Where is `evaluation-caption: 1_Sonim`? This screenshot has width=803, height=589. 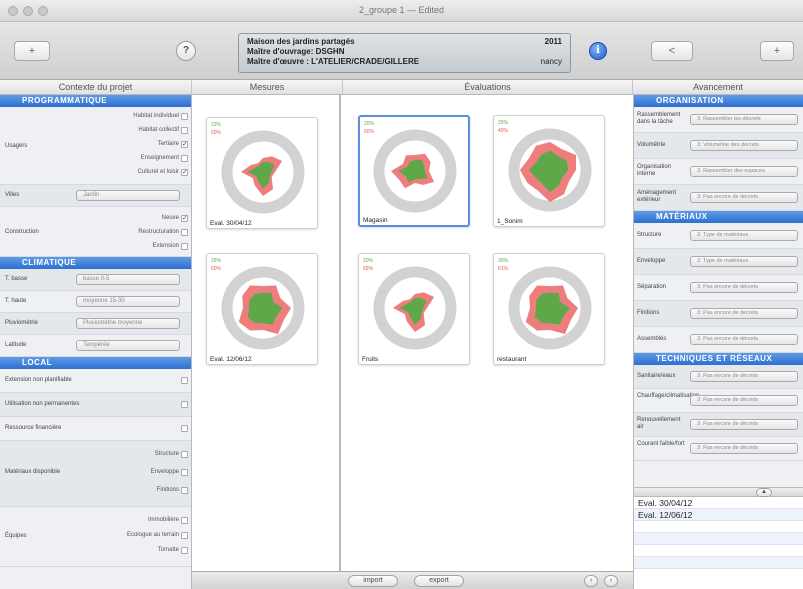
evaluation-caption: 1_Sonim is located at coordinates (510, 221).